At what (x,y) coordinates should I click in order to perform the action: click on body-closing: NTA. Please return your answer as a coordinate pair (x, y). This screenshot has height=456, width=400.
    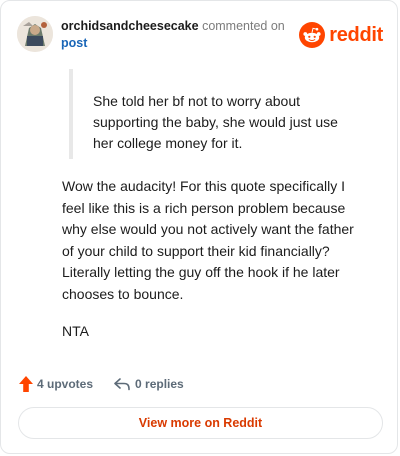
    Looking at the image, I should click on (75, 331).